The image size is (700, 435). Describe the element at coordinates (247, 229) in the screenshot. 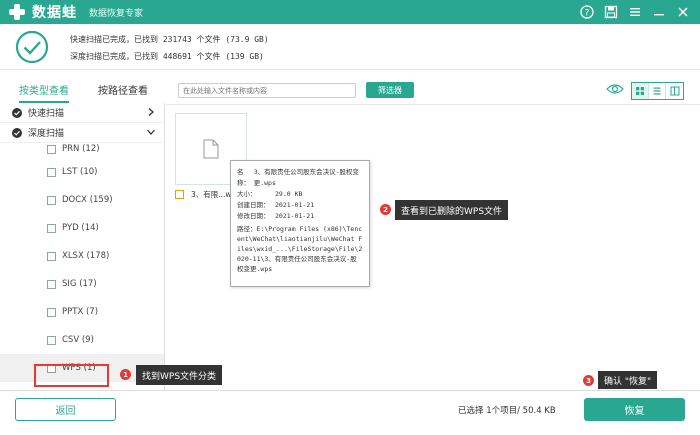

I see `tooltip-path-key: 路径：` at that location.